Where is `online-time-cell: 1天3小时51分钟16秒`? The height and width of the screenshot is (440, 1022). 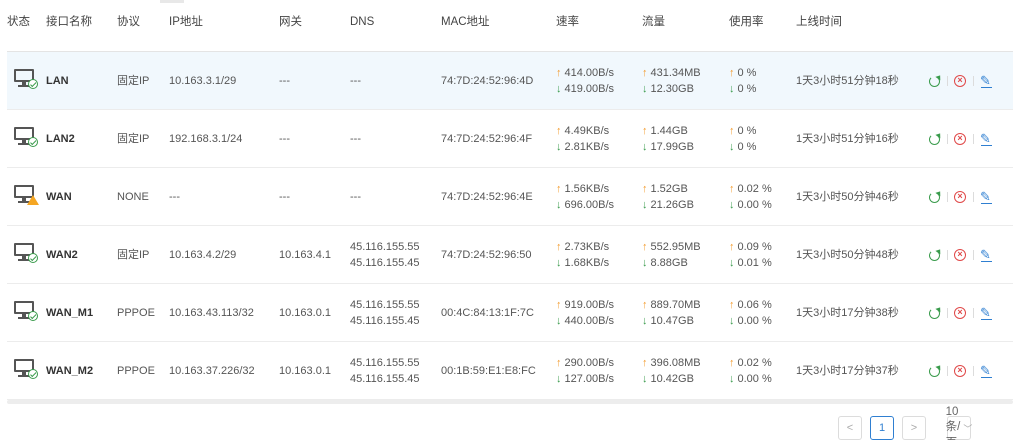 online-time-cell: 1天3小时51分钟16秒 is located at coordinates (847, 138).